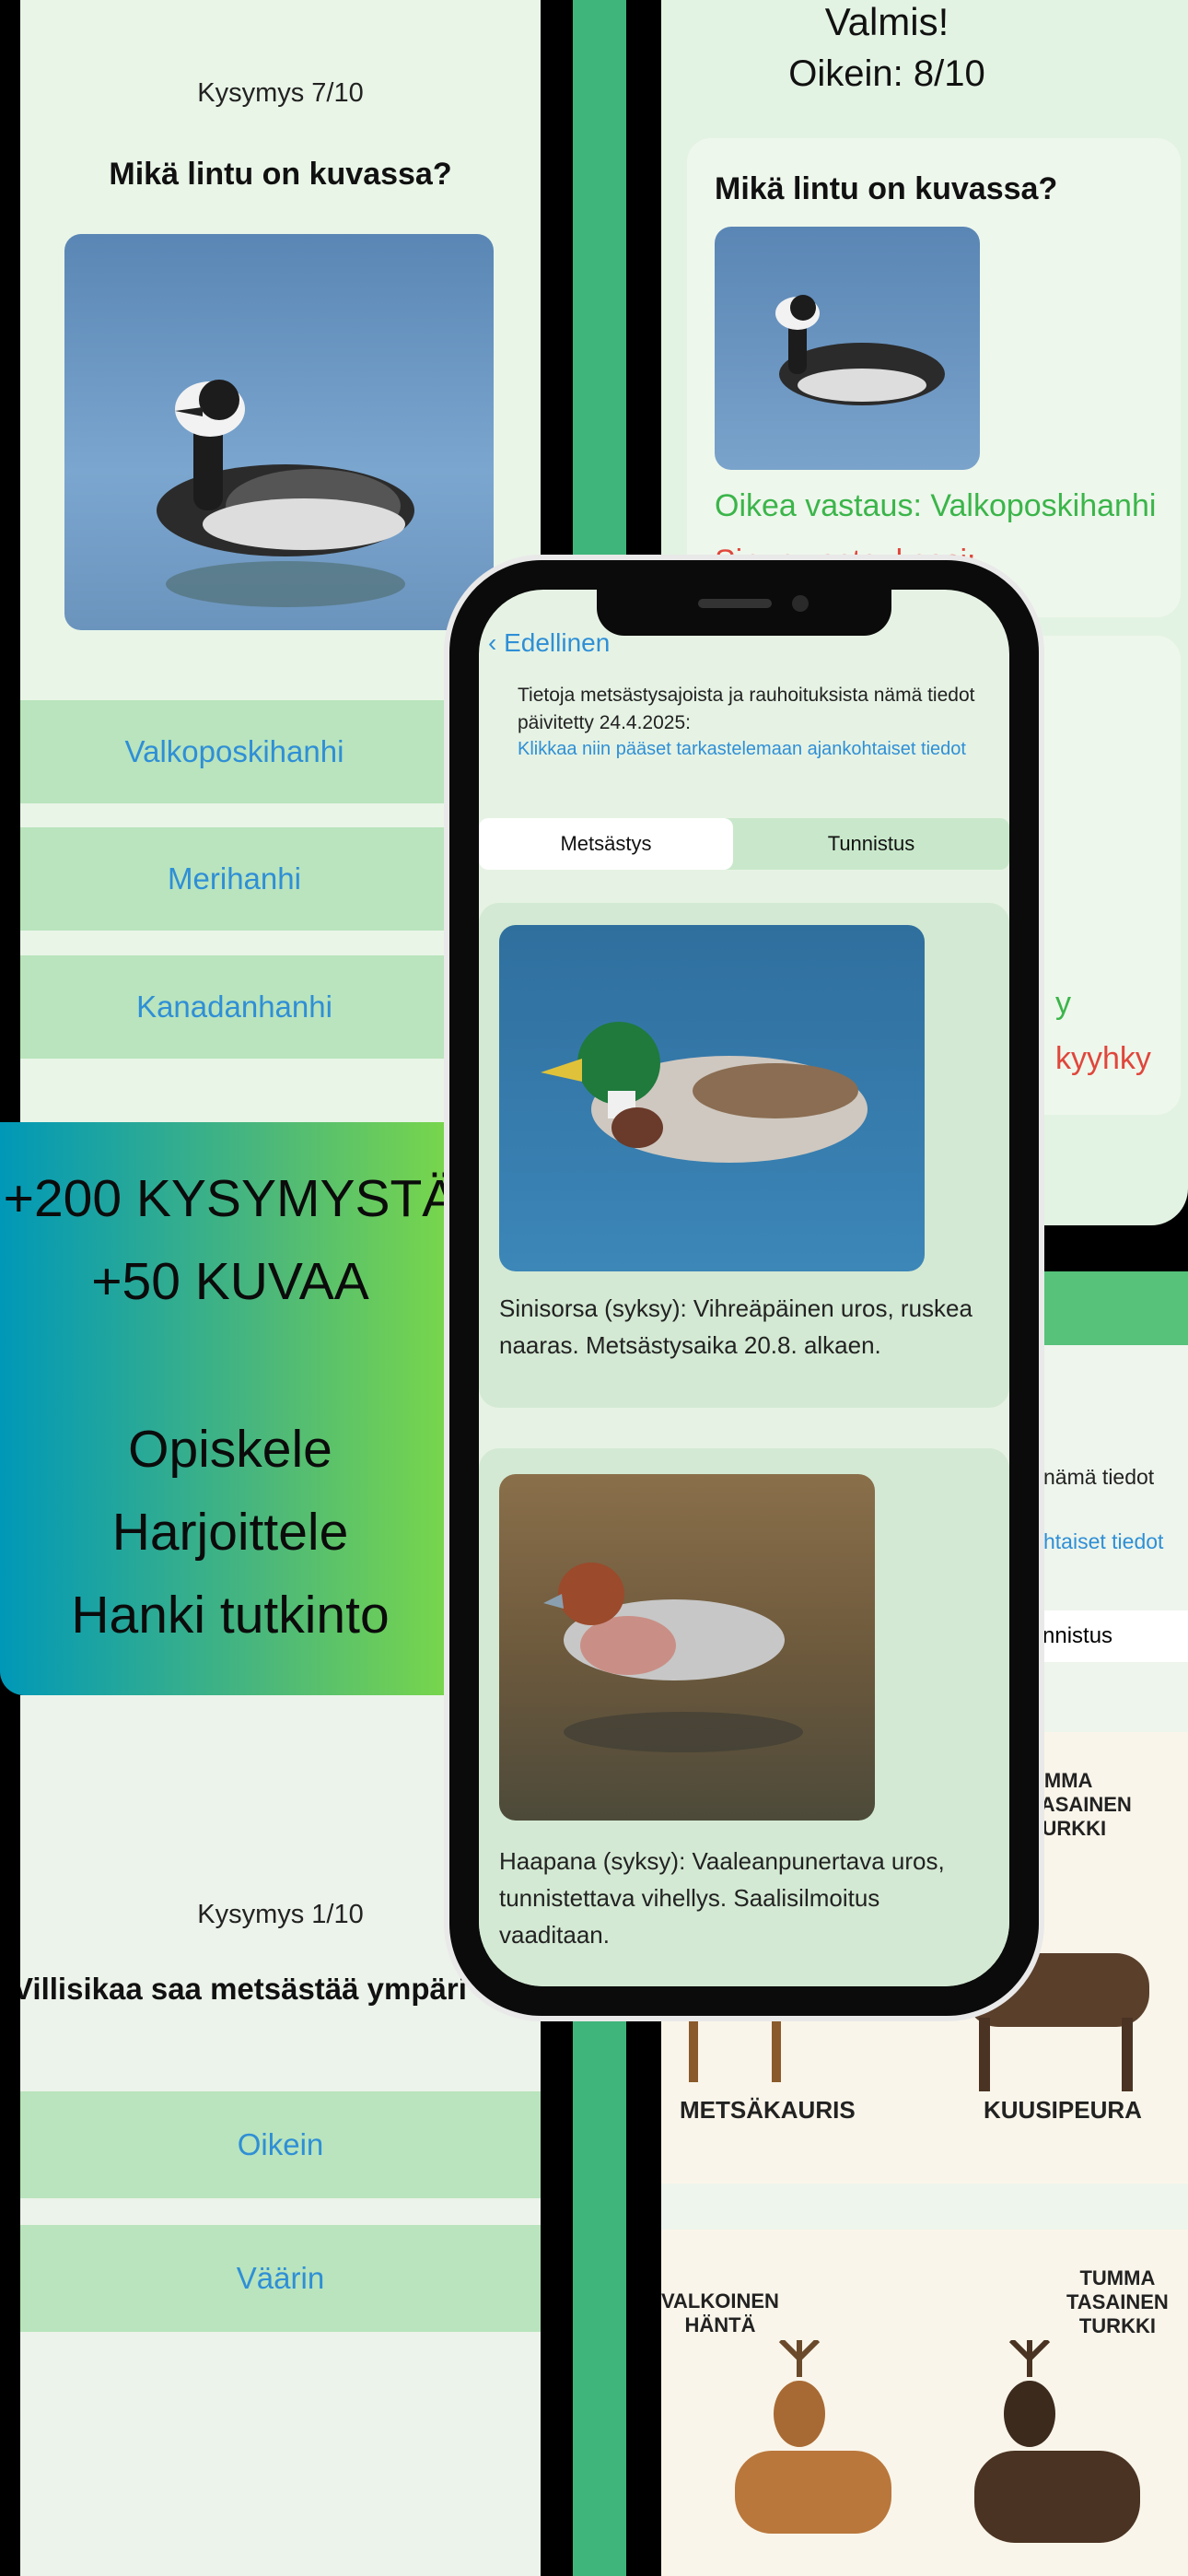  I want to click on back-label: Edellinen, so click(557, 642).